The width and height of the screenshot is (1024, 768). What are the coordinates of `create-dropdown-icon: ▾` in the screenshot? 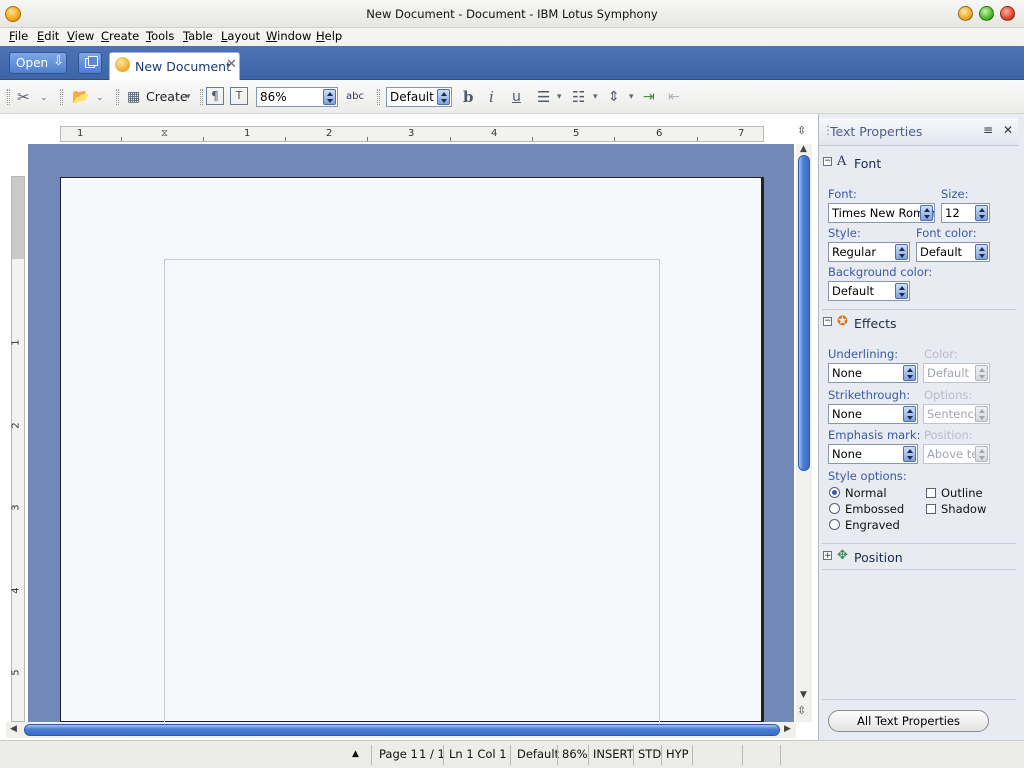 It's located at (188, 97).